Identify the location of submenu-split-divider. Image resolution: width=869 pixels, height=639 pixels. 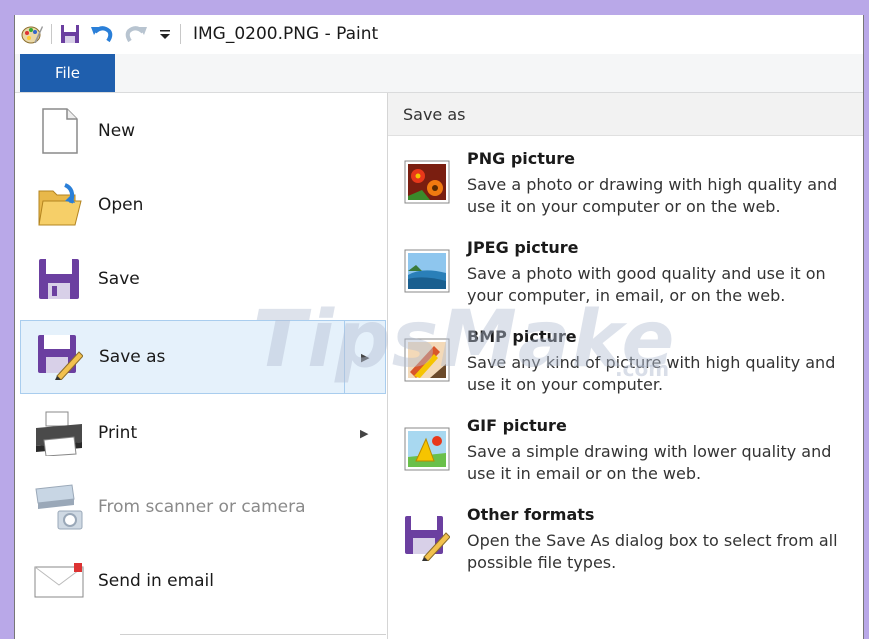
(344, 357).